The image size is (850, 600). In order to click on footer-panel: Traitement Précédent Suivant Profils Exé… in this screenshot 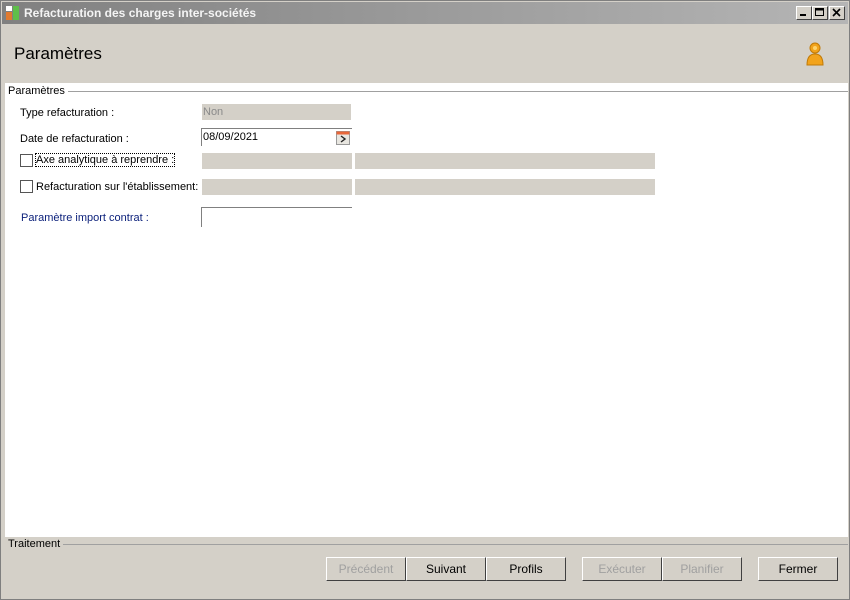, I will do `click(426, 568)`.